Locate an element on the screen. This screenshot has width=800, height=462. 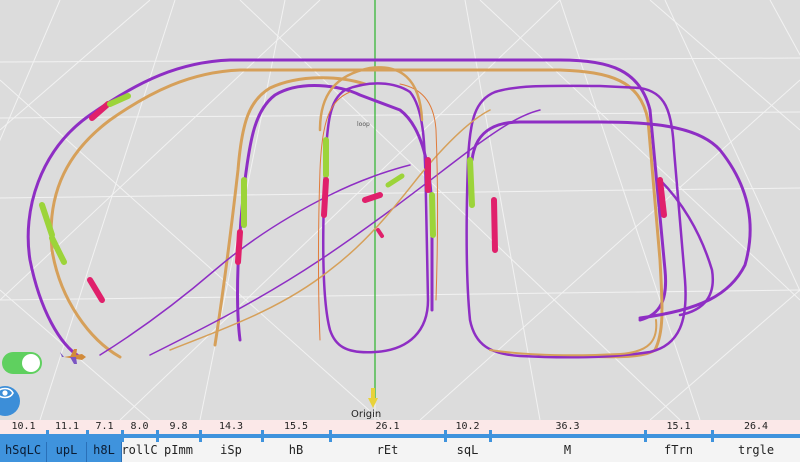
maneuver-segment: pImm is located at coordinates (178, 450).